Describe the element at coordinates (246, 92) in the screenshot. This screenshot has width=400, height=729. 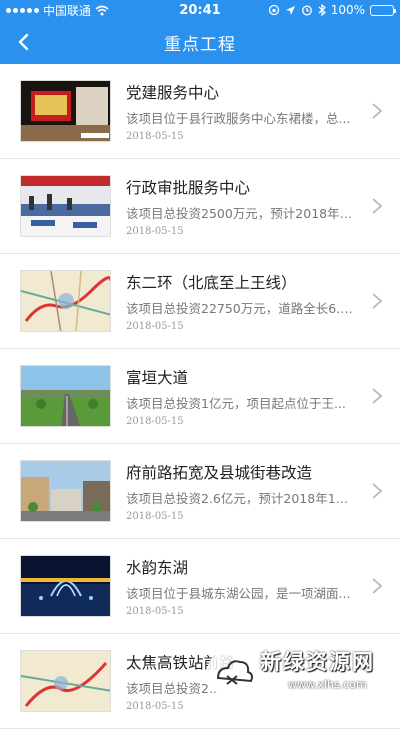
I see `item-title: 党建服务中心` at that location.